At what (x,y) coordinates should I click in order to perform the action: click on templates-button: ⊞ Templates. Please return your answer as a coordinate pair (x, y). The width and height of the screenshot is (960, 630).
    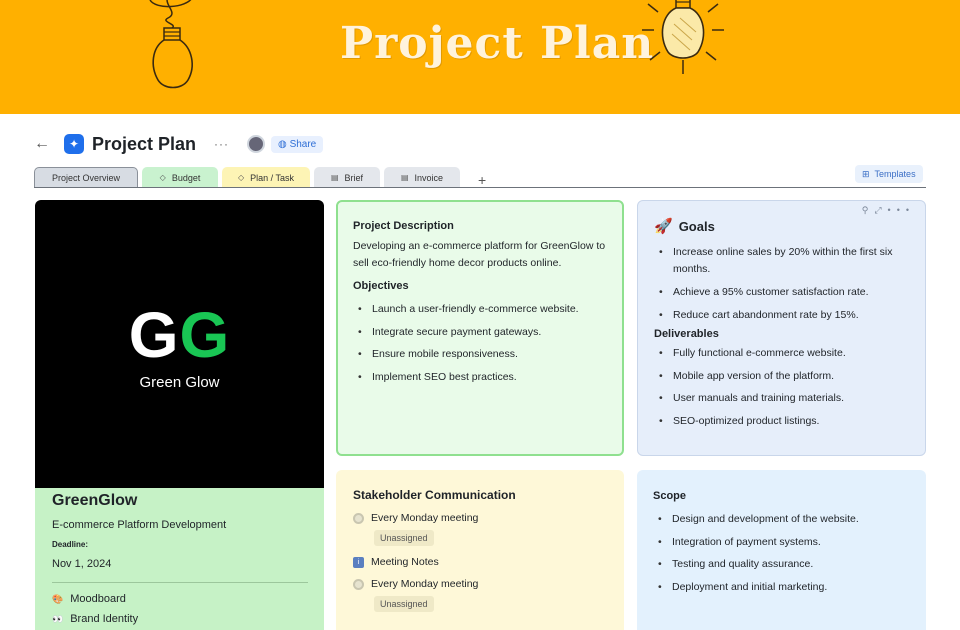
    Looking at the image, I should click on (889, 174).